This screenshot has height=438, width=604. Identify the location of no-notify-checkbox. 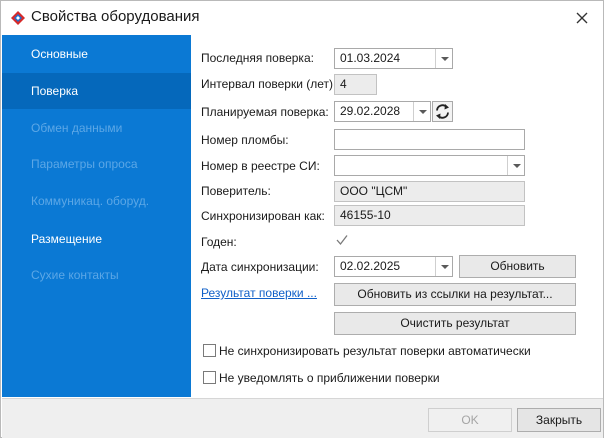
(209, 377).